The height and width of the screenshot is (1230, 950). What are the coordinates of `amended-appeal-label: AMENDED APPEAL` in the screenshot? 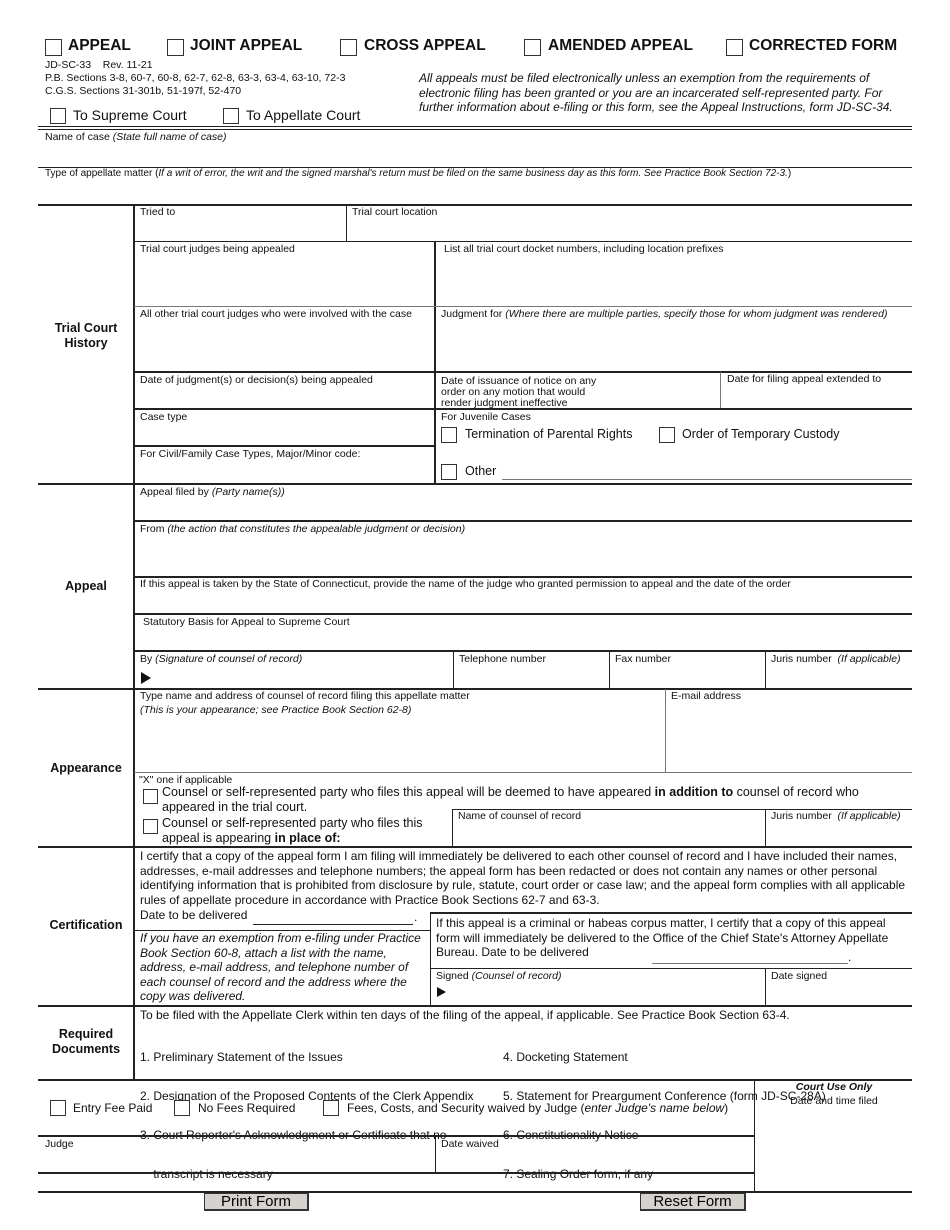 It's located at (620, 45).